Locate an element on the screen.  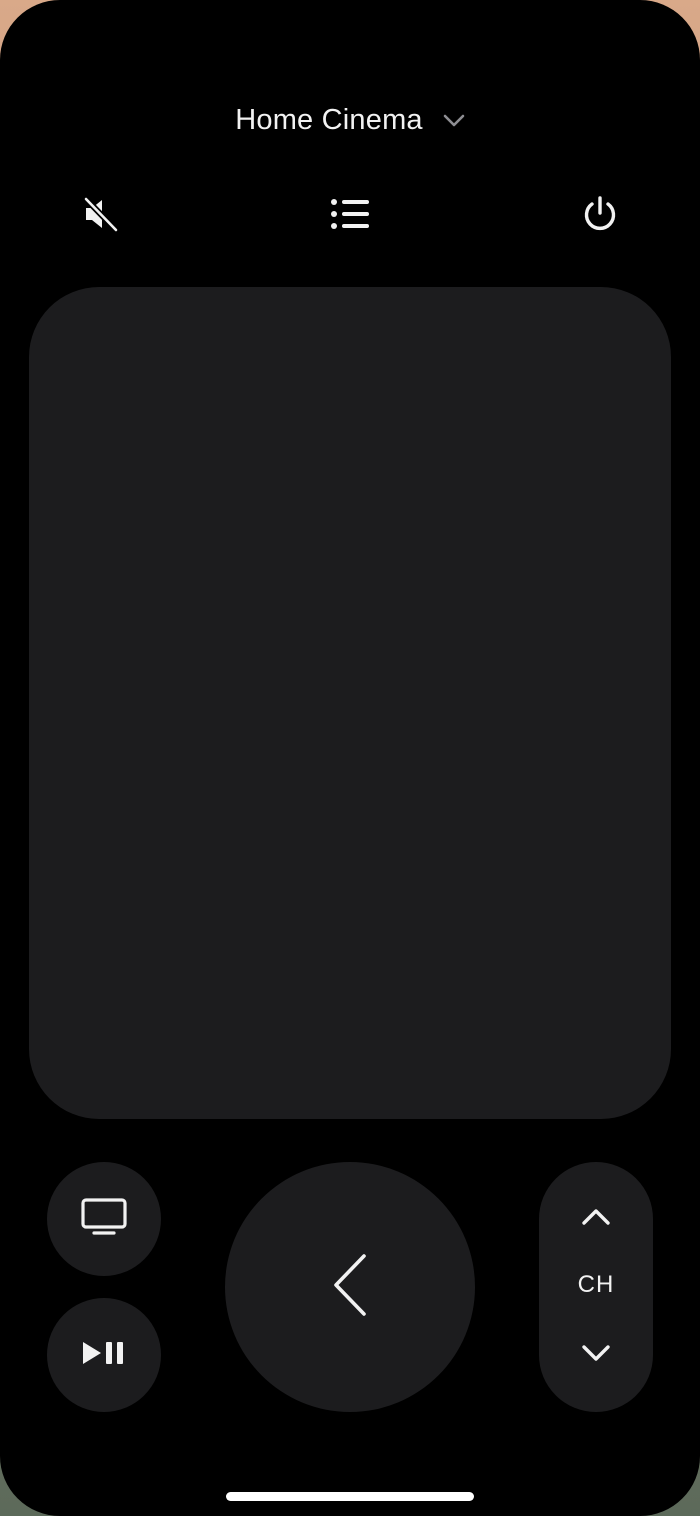
tv-button is located at coordinates (104, 1219).